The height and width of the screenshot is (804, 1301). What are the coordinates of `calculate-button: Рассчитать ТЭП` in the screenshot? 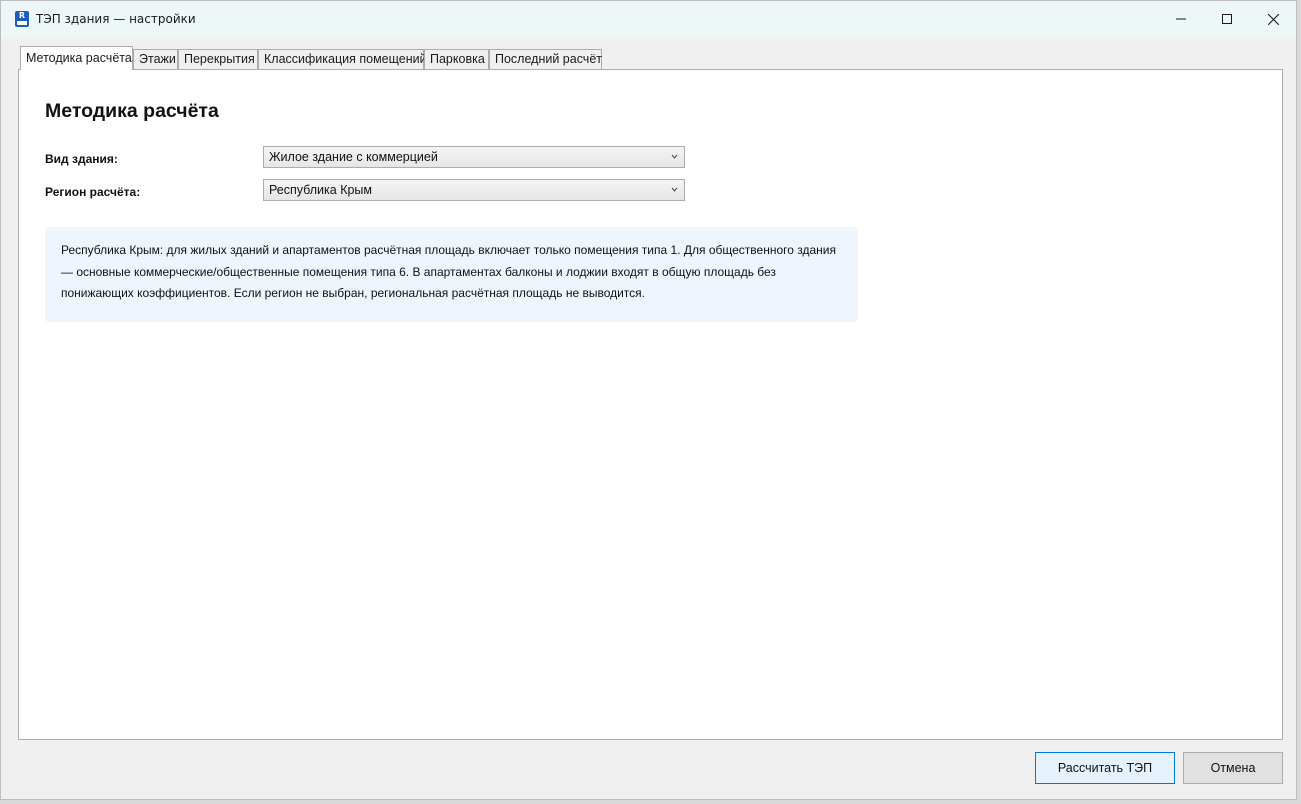 It's located at (1105, 768).